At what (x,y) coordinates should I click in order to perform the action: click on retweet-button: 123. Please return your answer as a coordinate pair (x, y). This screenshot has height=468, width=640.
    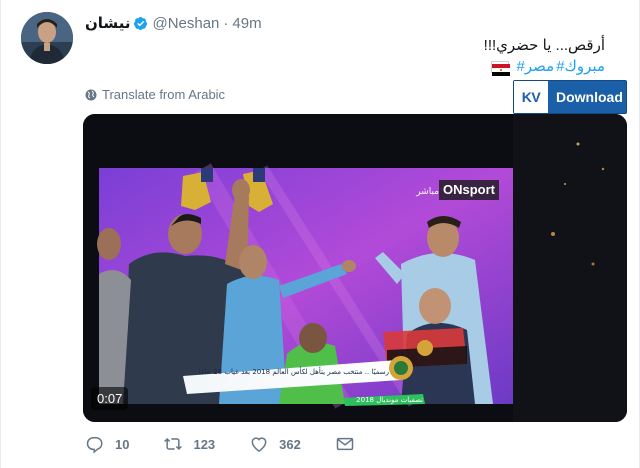
    Looking at the image, I should click on (189, 444).